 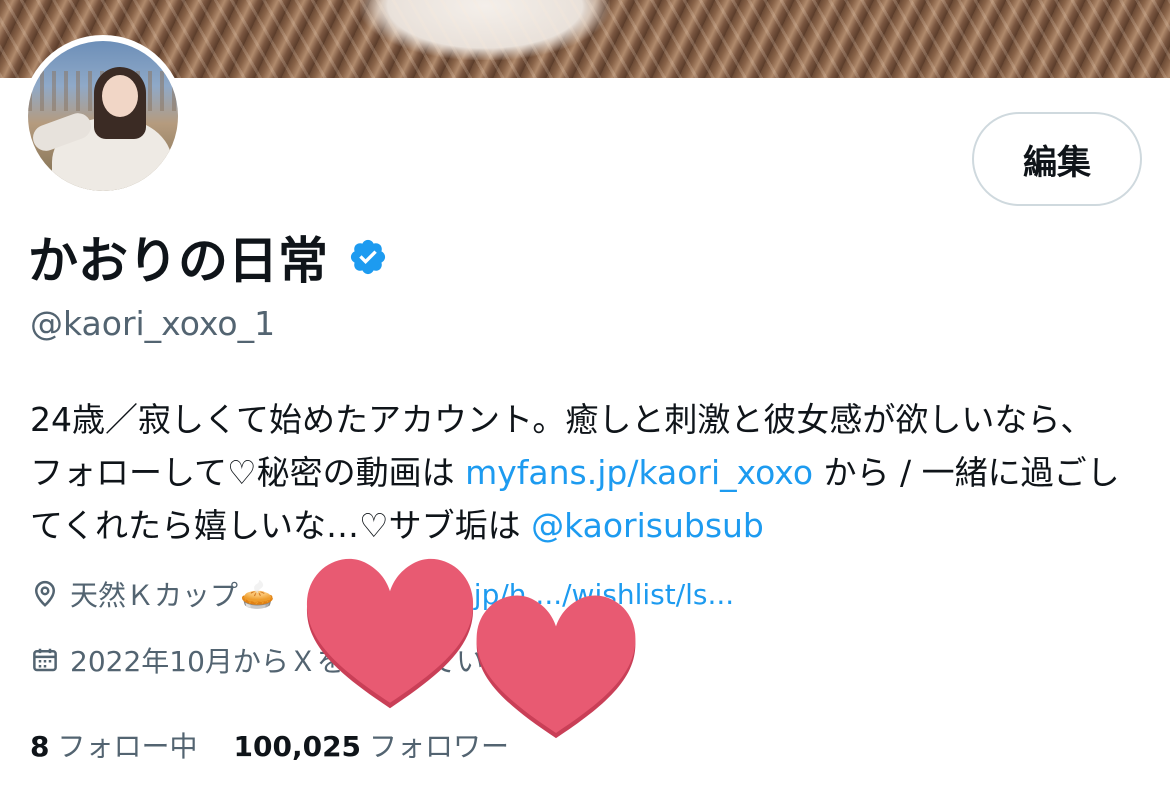 I want to click on handle: @kaori_xoxo_1, so click(x=153, y=323).